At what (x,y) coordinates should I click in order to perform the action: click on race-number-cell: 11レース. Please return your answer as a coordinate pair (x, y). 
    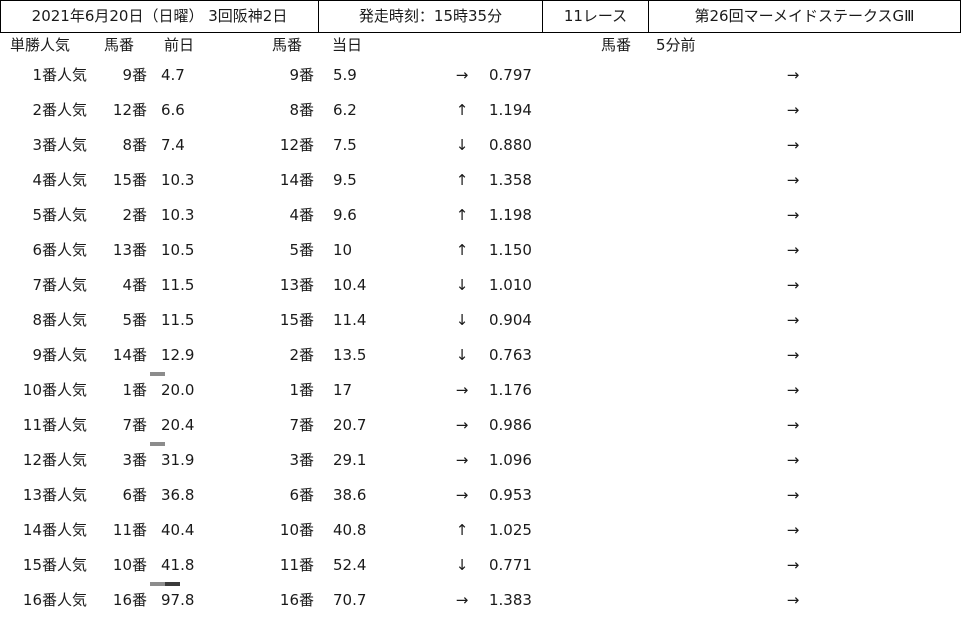
    Looking at the image, I should click on (595, 16).